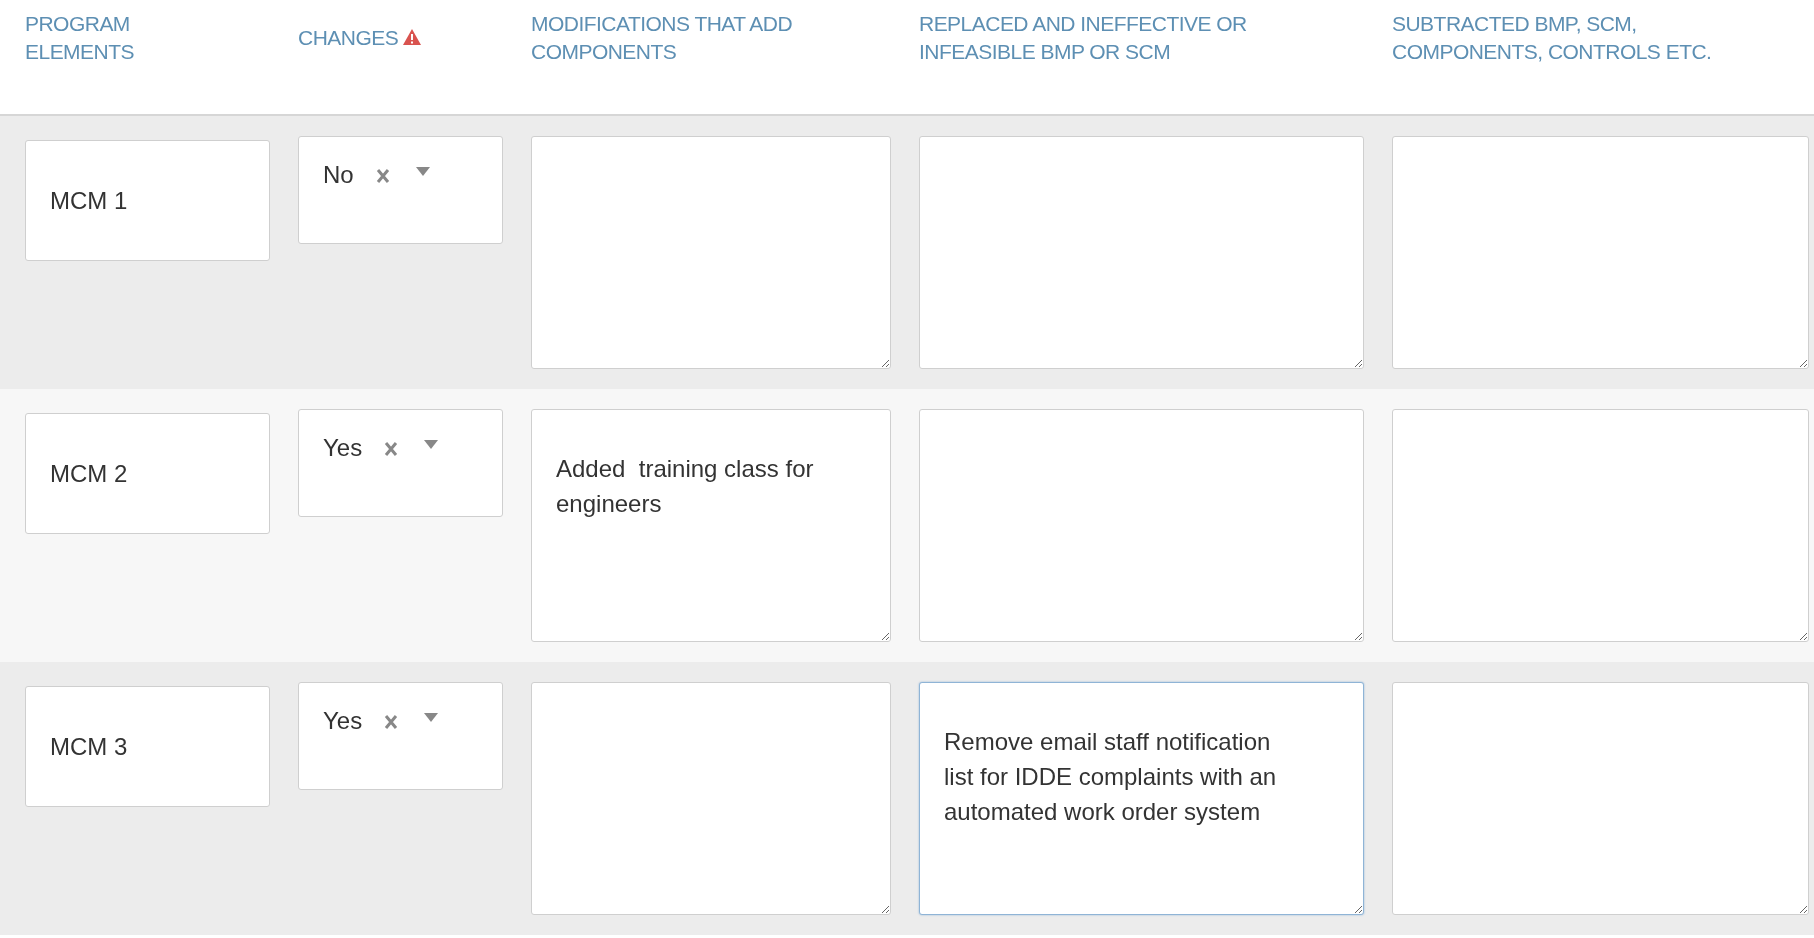  Describe the element at coordinates (662, 38) in the screenshot. I see `column-header: MODIFICATIONS THAT ADD COMPONENTS` at that location.